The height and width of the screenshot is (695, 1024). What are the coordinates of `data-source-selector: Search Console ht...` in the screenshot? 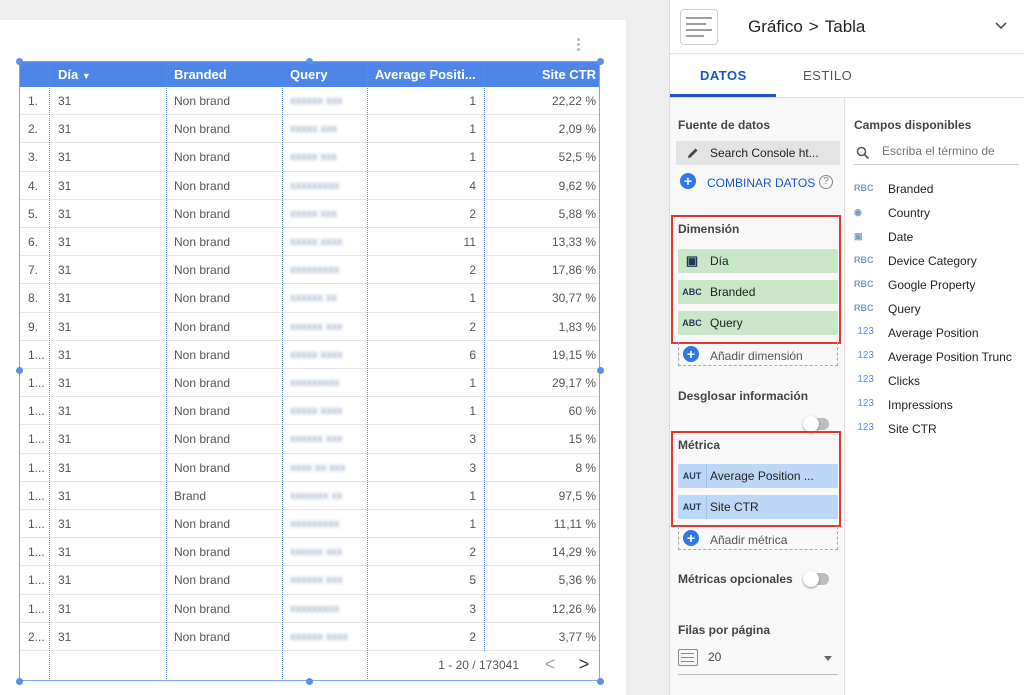 It's located at (758, 153).